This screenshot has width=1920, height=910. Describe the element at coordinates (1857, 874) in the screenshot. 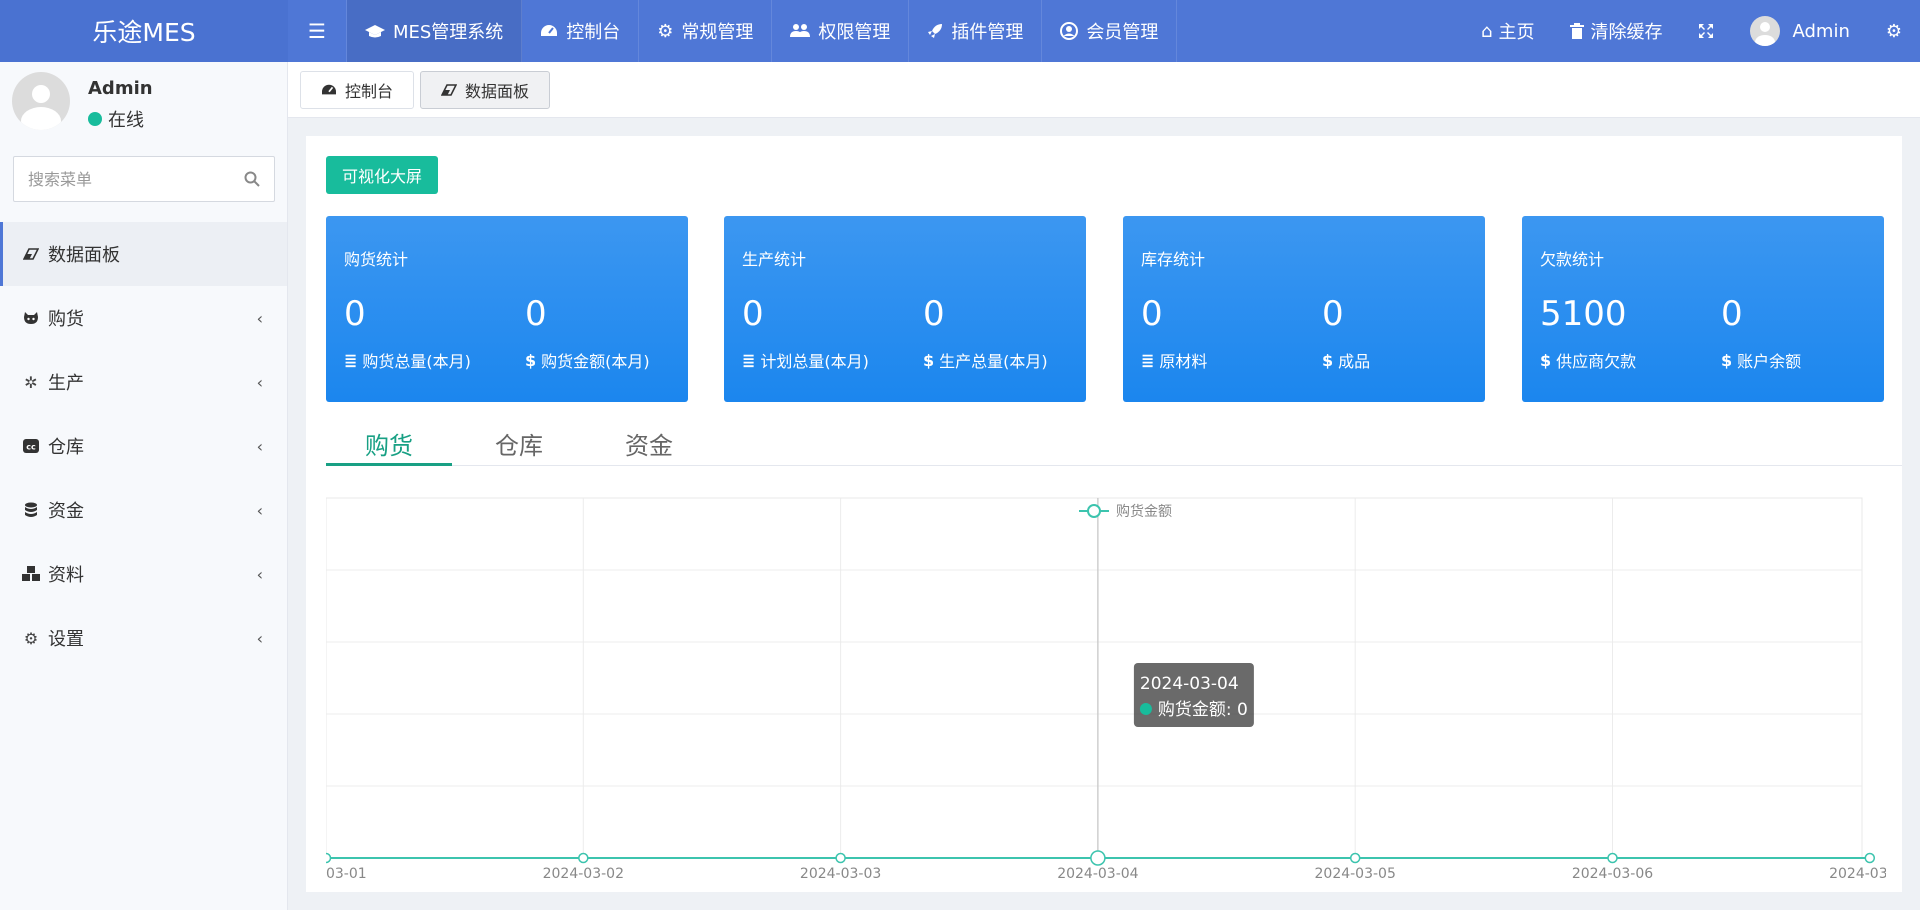

I see `x-tick-label: 2024-03-07` at that location.